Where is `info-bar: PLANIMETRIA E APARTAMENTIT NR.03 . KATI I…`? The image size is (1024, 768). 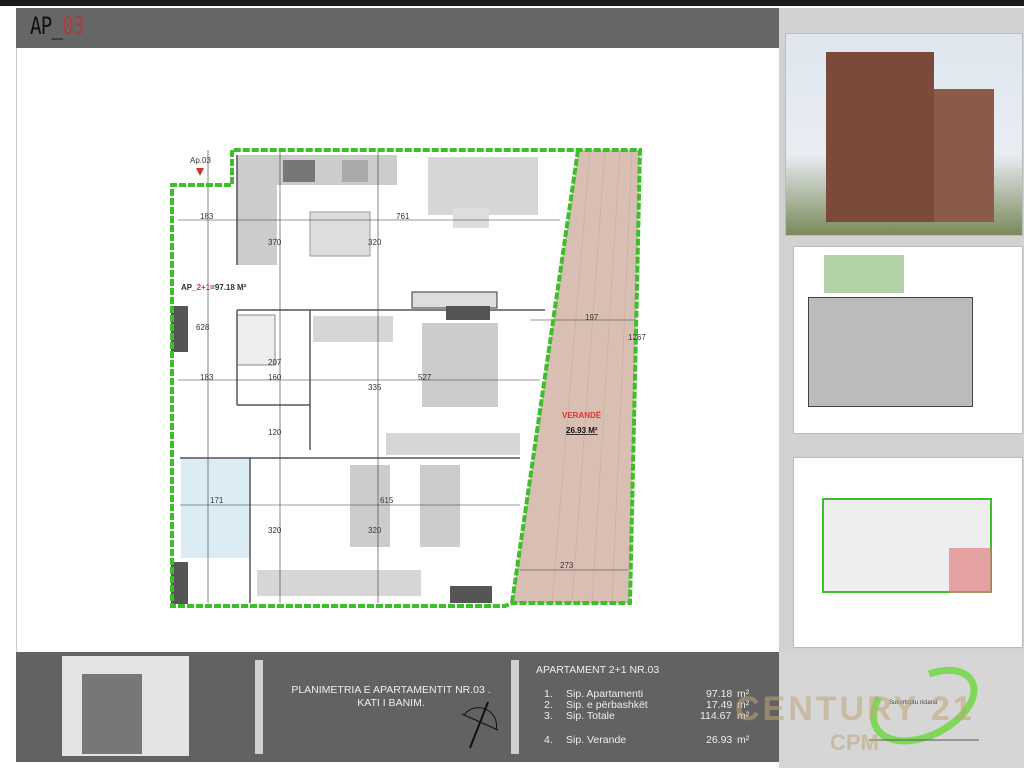 info-bar: PLANIMETRIA E APARTAMENTIT NR.03 . KATI I… is located at coordinates (397, 707).